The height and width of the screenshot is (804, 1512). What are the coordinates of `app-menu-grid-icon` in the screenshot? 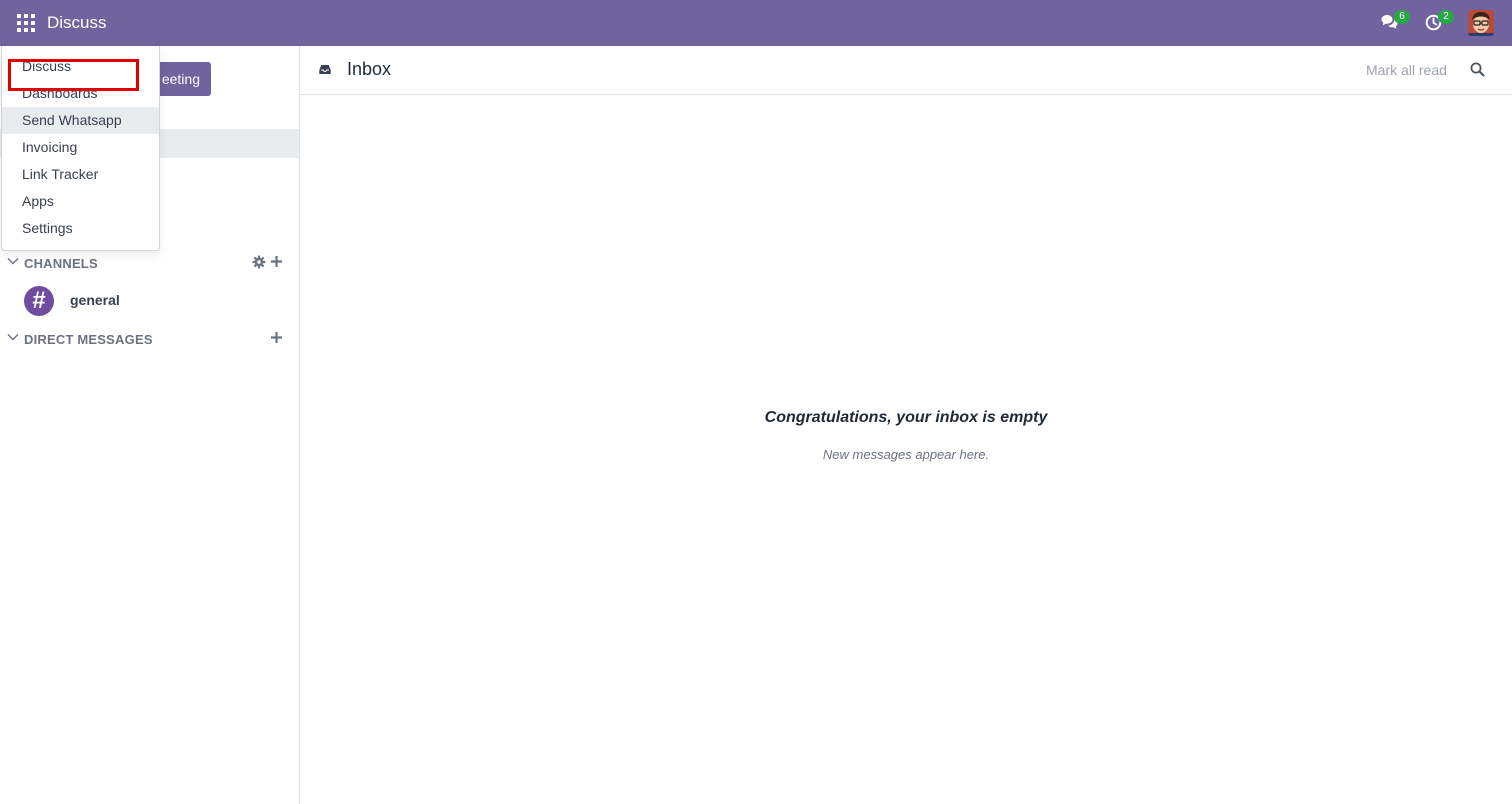 It's located at (26, 23).